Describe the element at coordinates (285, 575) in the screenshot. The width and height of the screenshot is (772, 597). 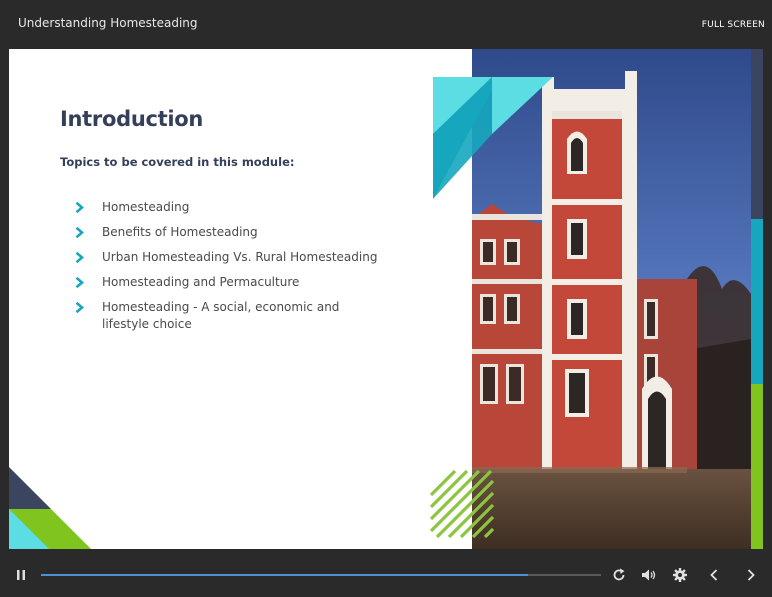
I see `progress-fill` at that location.